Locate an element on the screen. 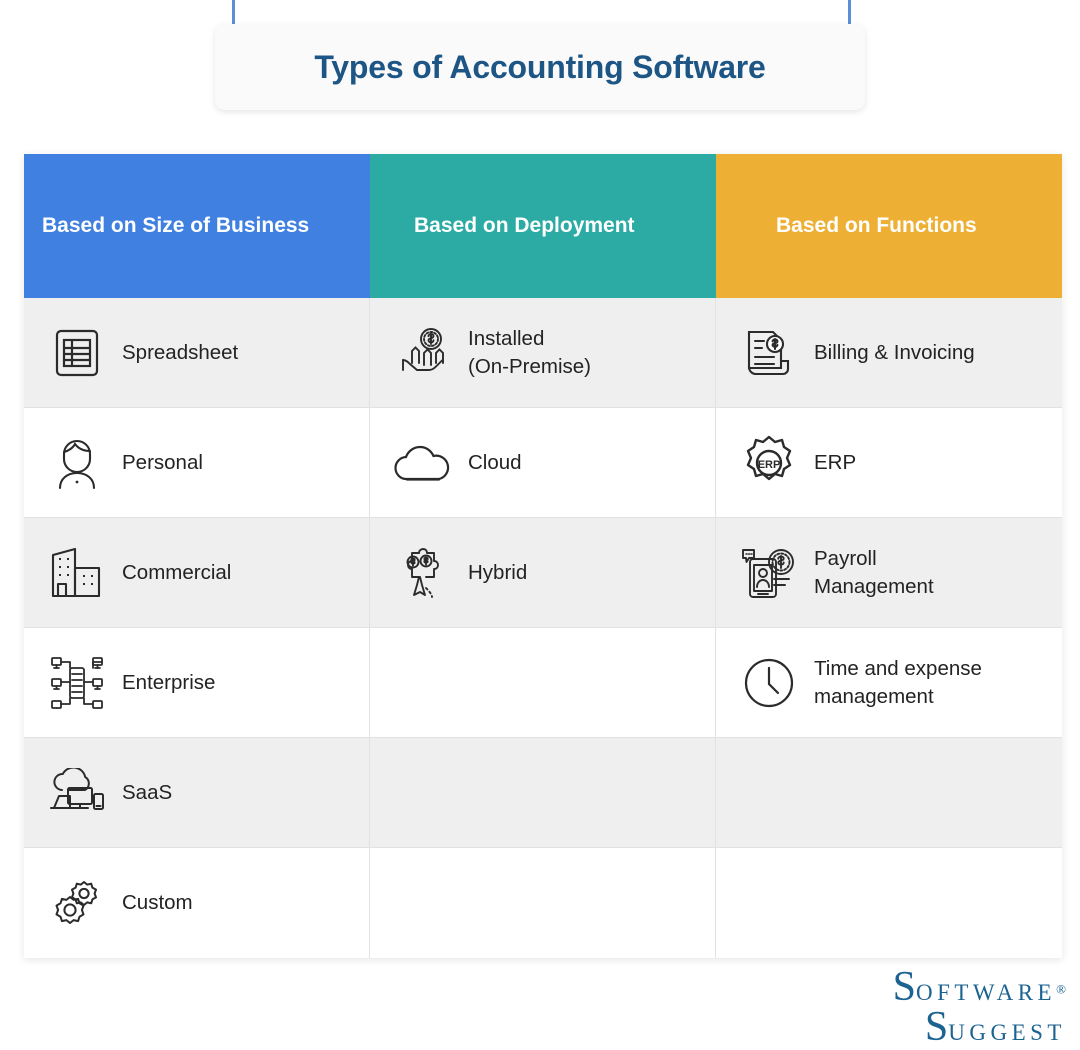 The image size is (1080, 1050). table-cell-label: Cloud is located at coordinates (495, 462).